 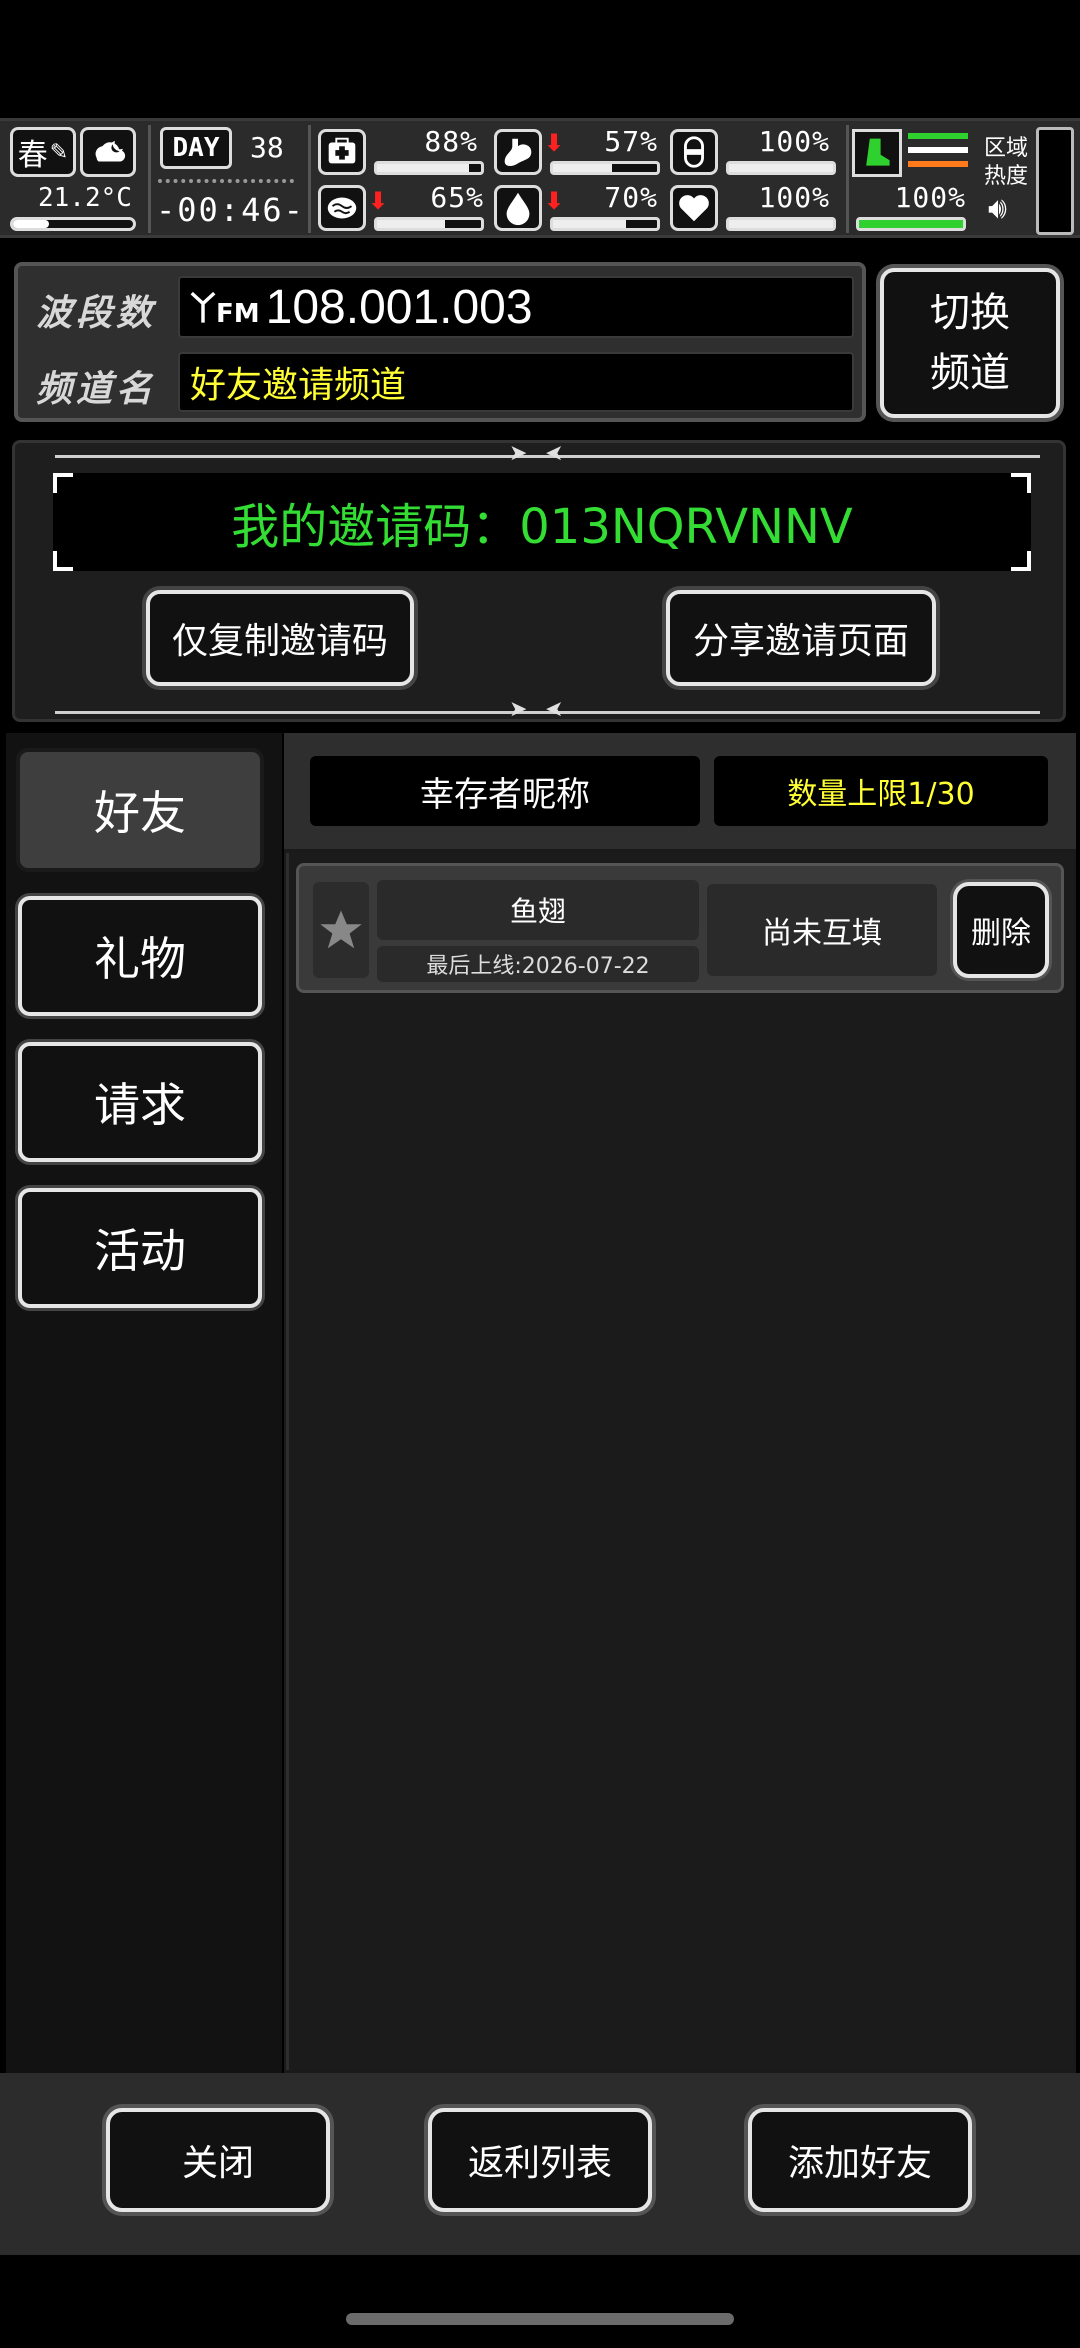 What do you see at coordinates (1006, 162) in the screenshot?
I see `zone-heat-label: 区域 热度` at bounding box center [1006, 162].